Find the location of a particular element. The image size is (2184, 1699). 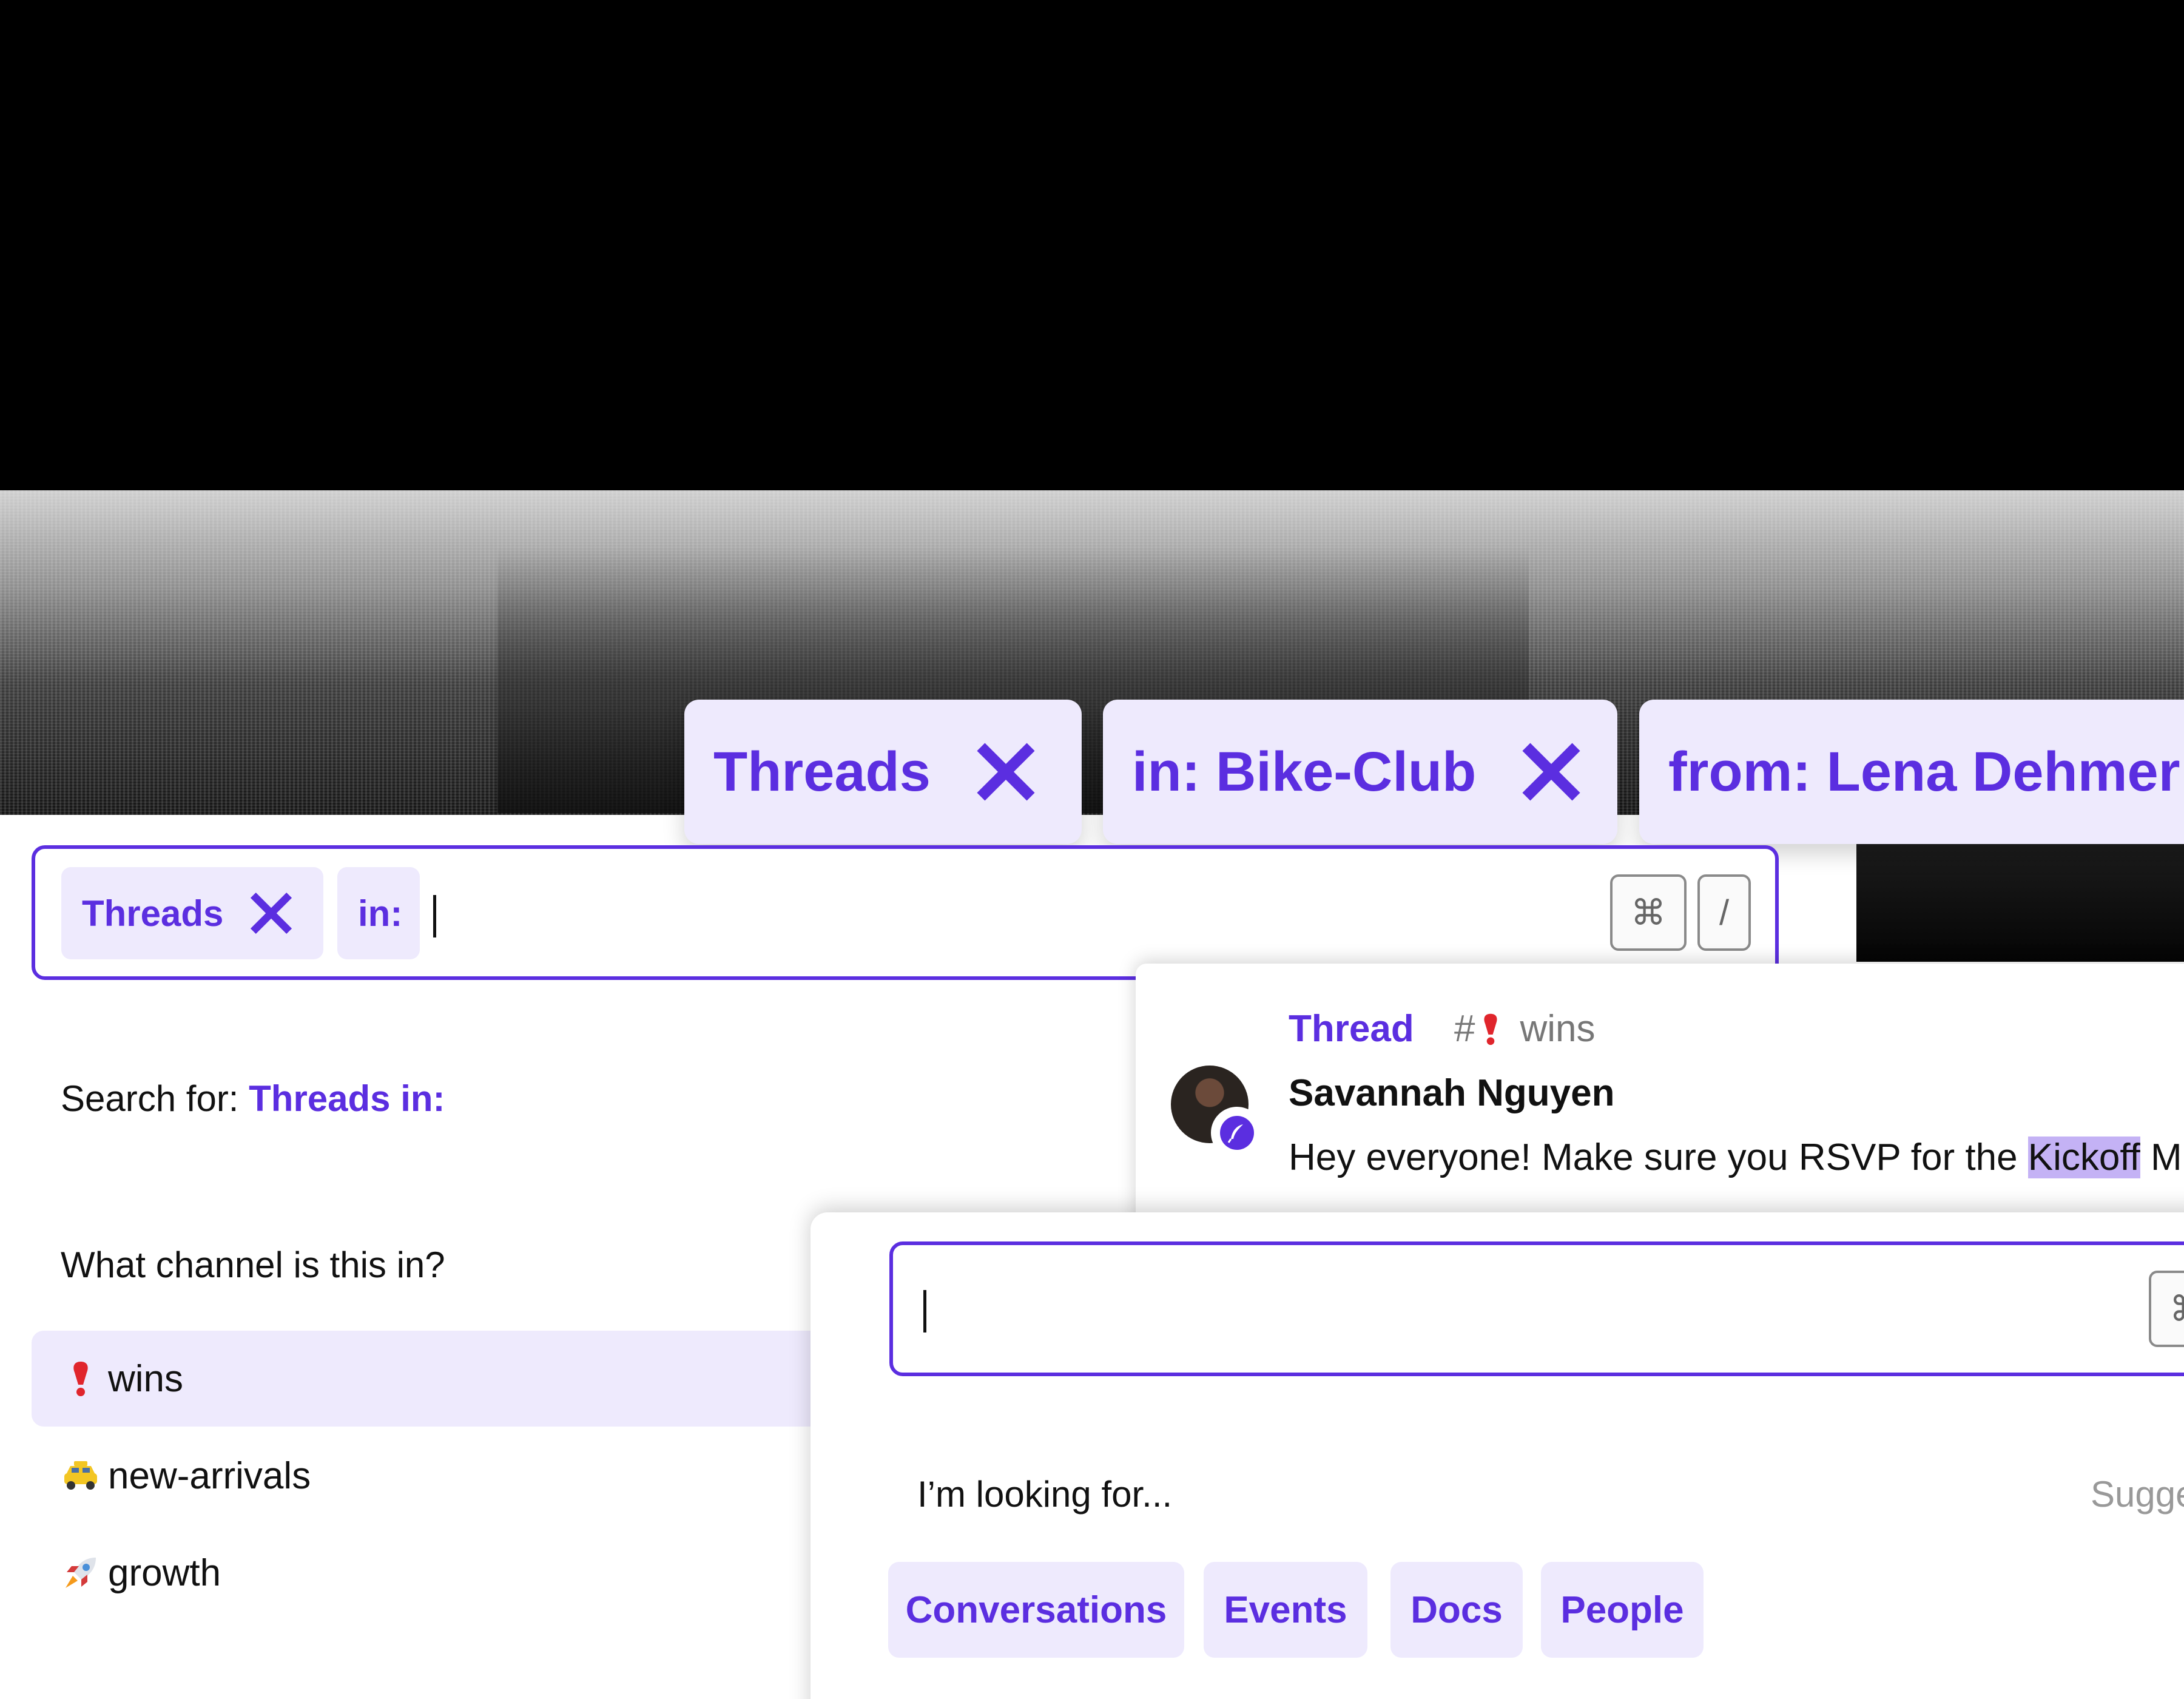

message-author: Savannah Nguyen is located at coordinates (1452, 1093).